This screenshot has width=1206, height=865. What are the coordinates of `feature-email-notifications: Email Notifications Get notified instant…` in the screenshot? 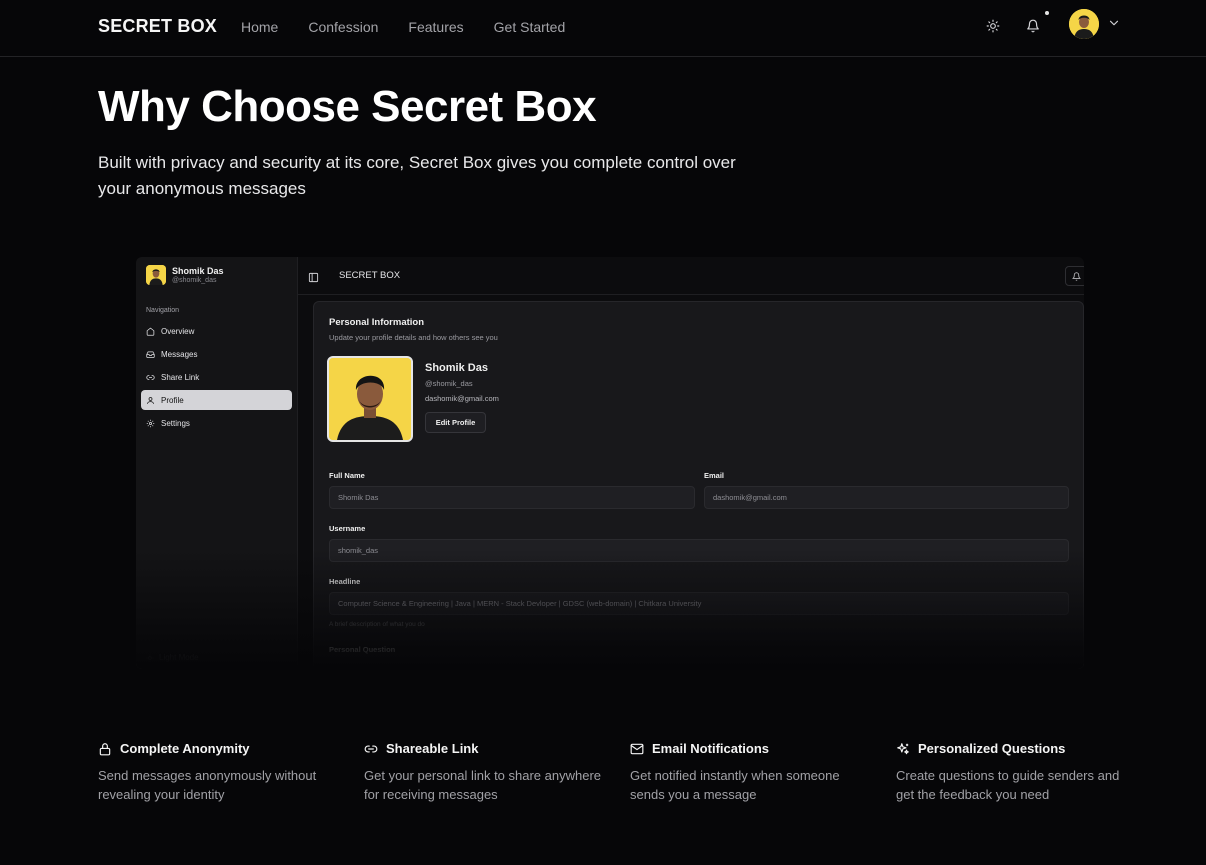 It's located at (750, 772).